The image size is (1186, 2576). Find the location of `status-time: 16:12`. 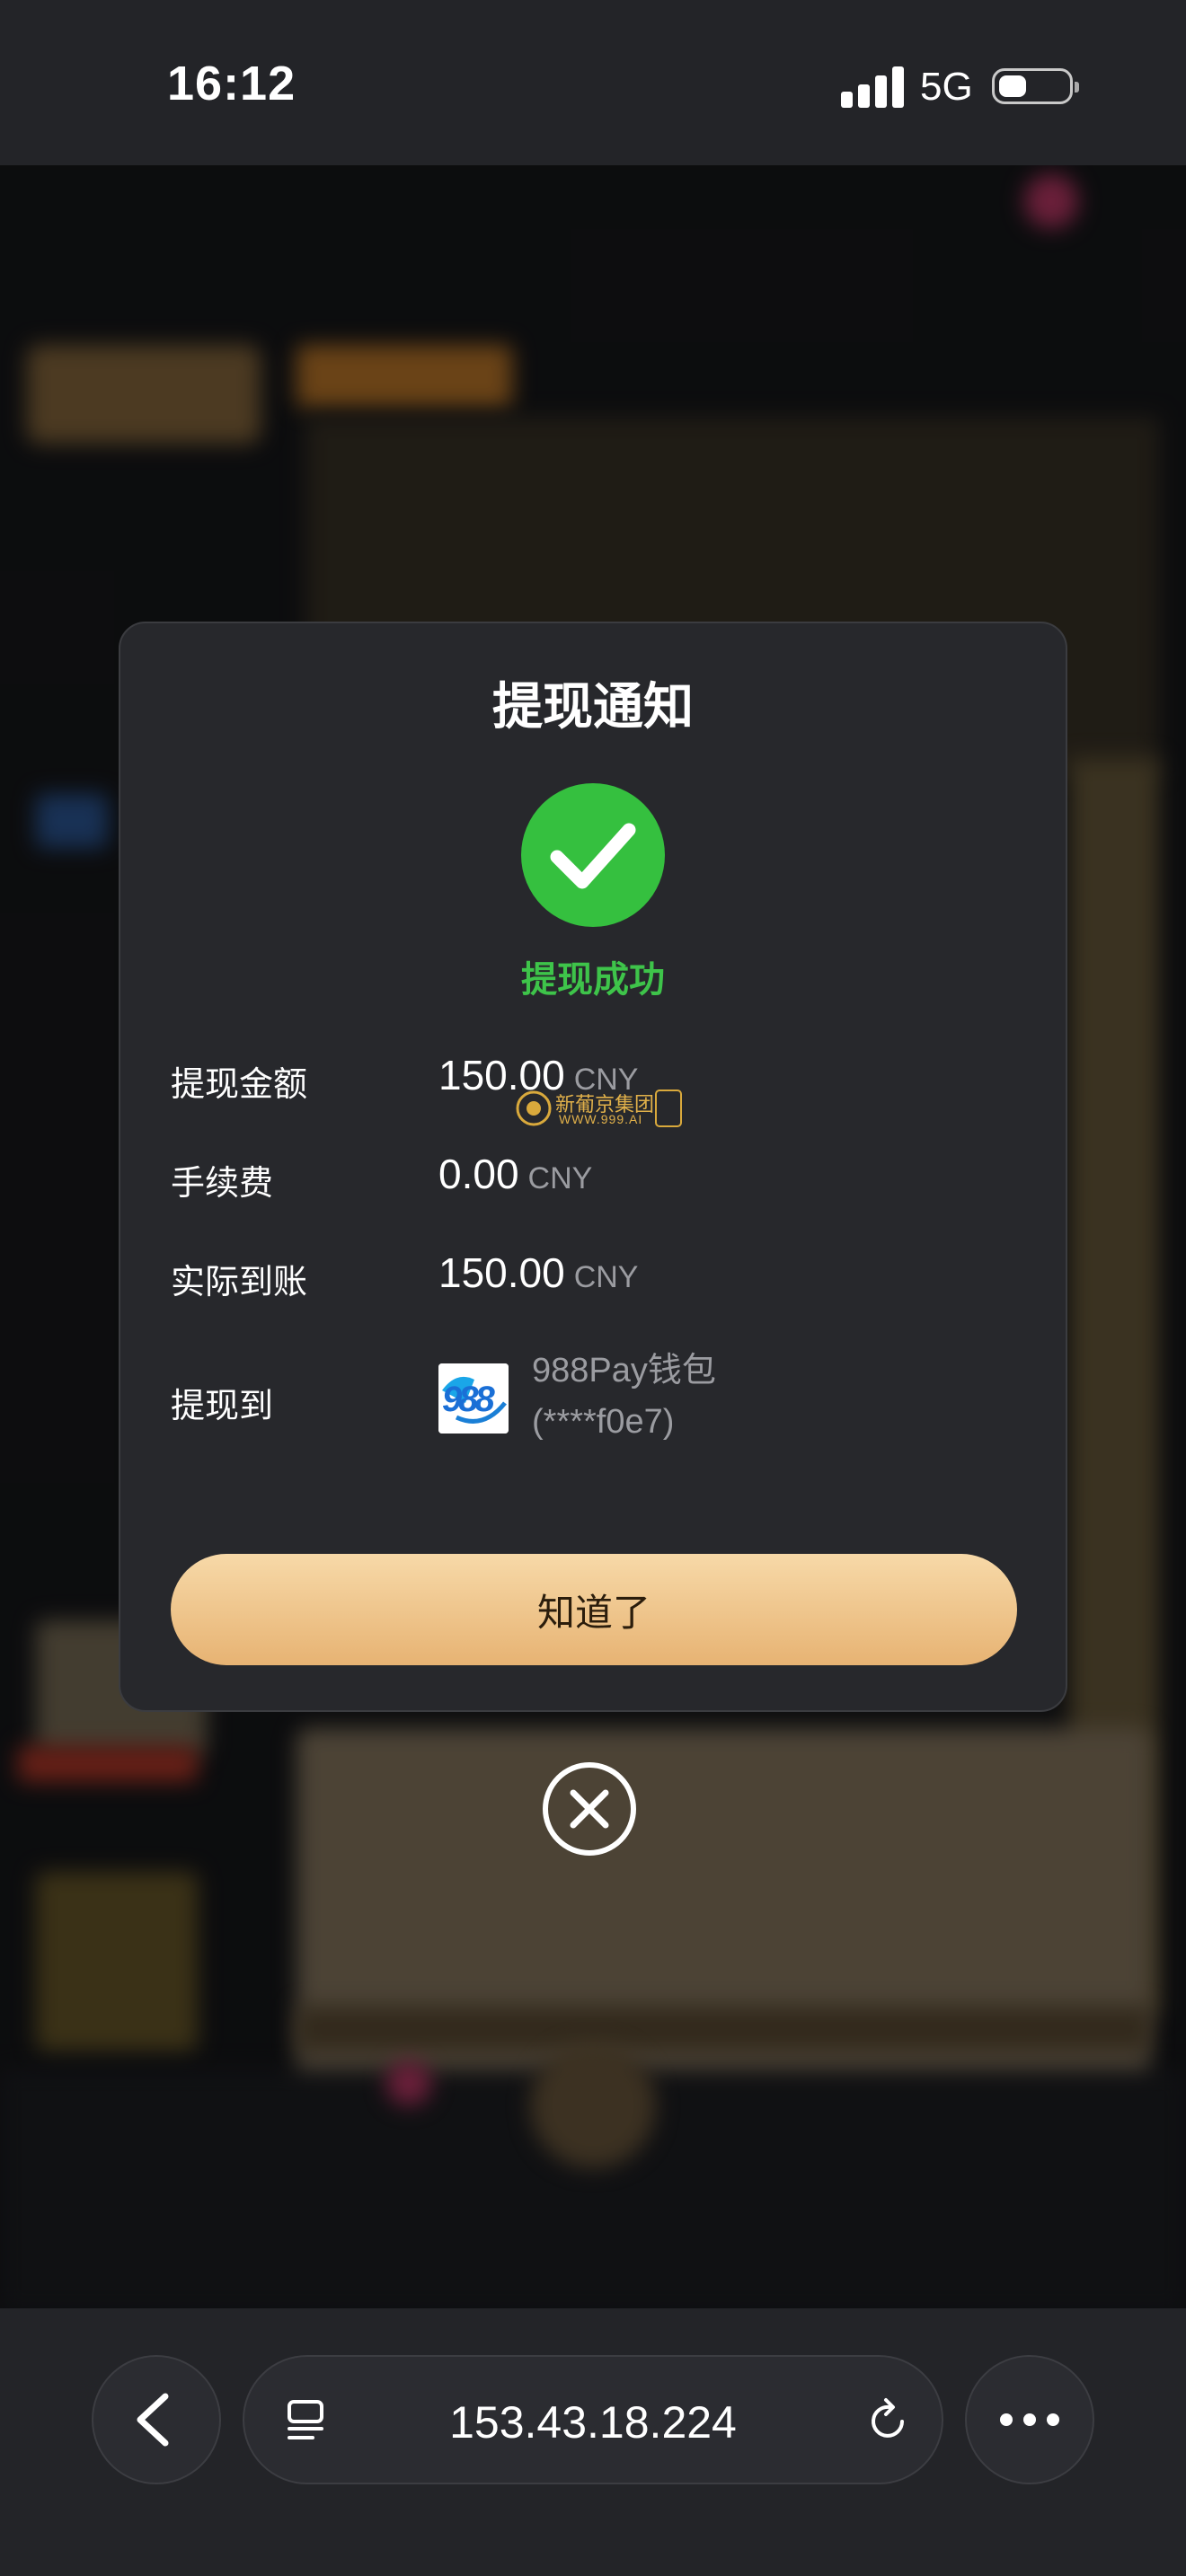

status-time: 16:12 is located at coordinates (231, 83).